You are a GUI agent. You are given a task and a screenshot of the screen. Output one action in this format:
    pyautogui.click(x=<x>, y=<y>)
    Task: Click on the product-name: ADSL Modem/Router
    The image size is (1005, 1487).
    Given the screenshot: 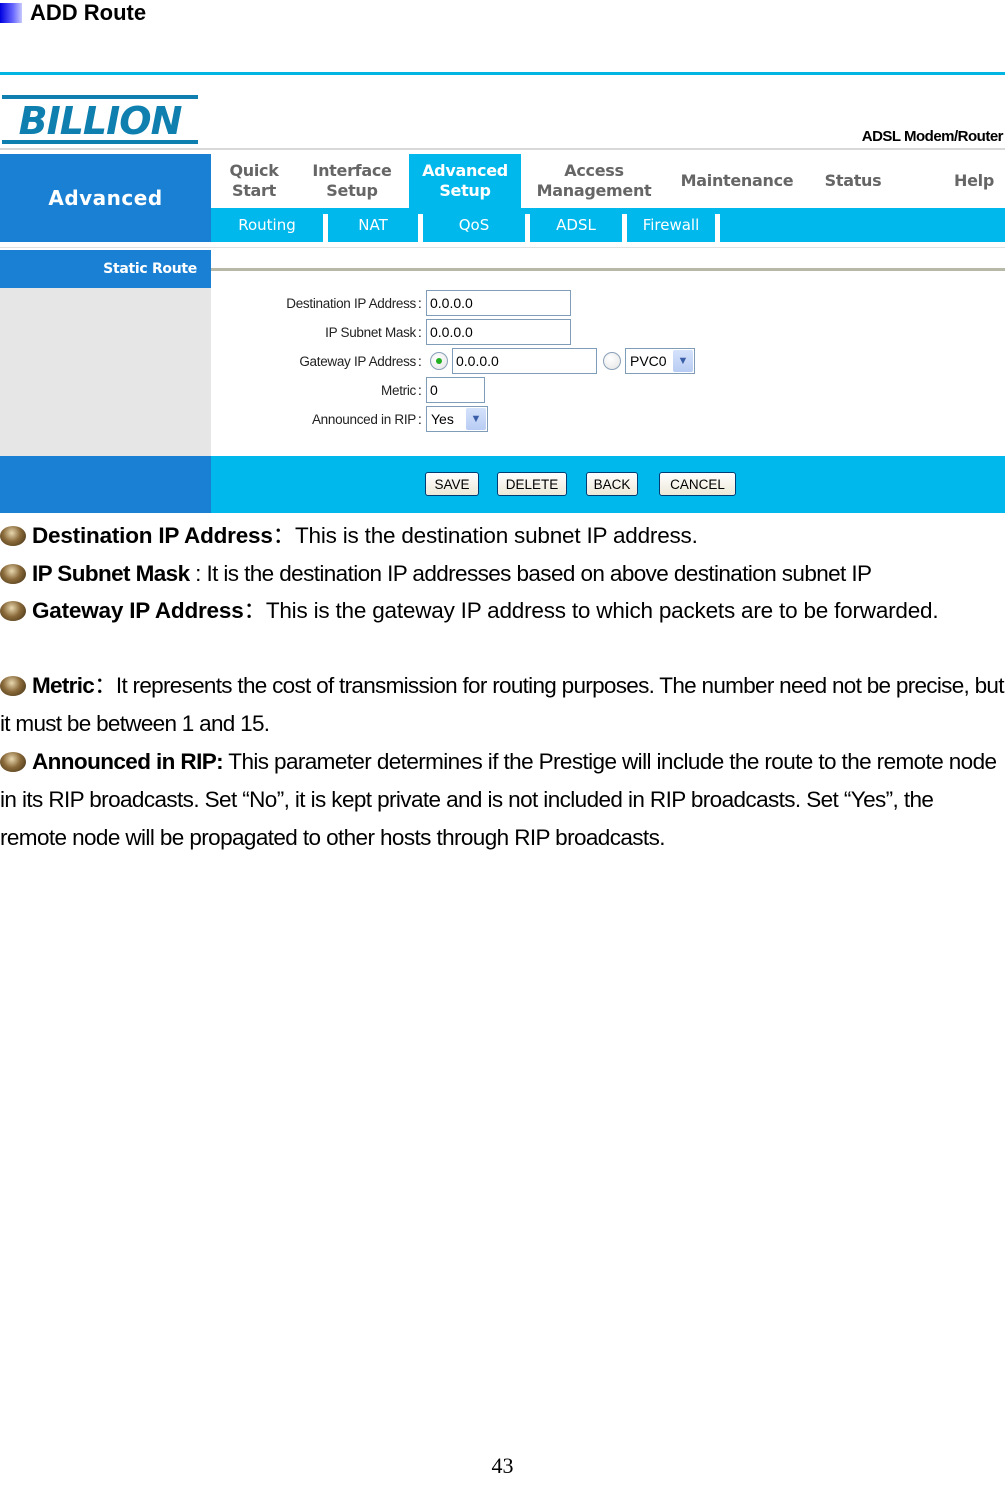 What is the action you would take?
    pyautogui.click(x=932, y=136)
    